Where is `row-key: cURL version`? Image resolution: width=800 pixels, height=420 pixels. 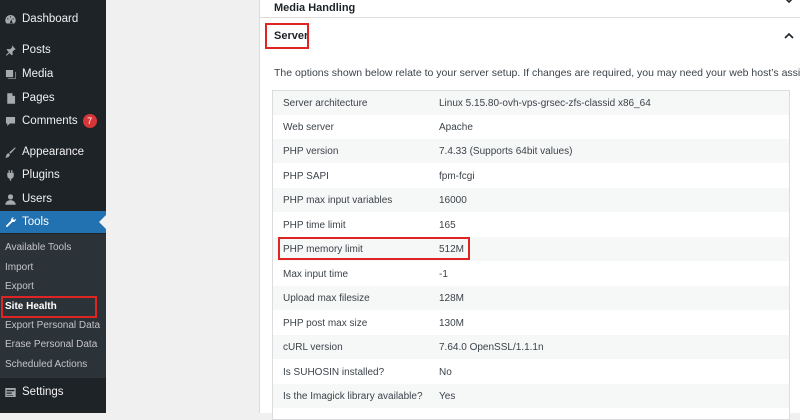
row-key: cURL version is located at coordinates (313, 347).